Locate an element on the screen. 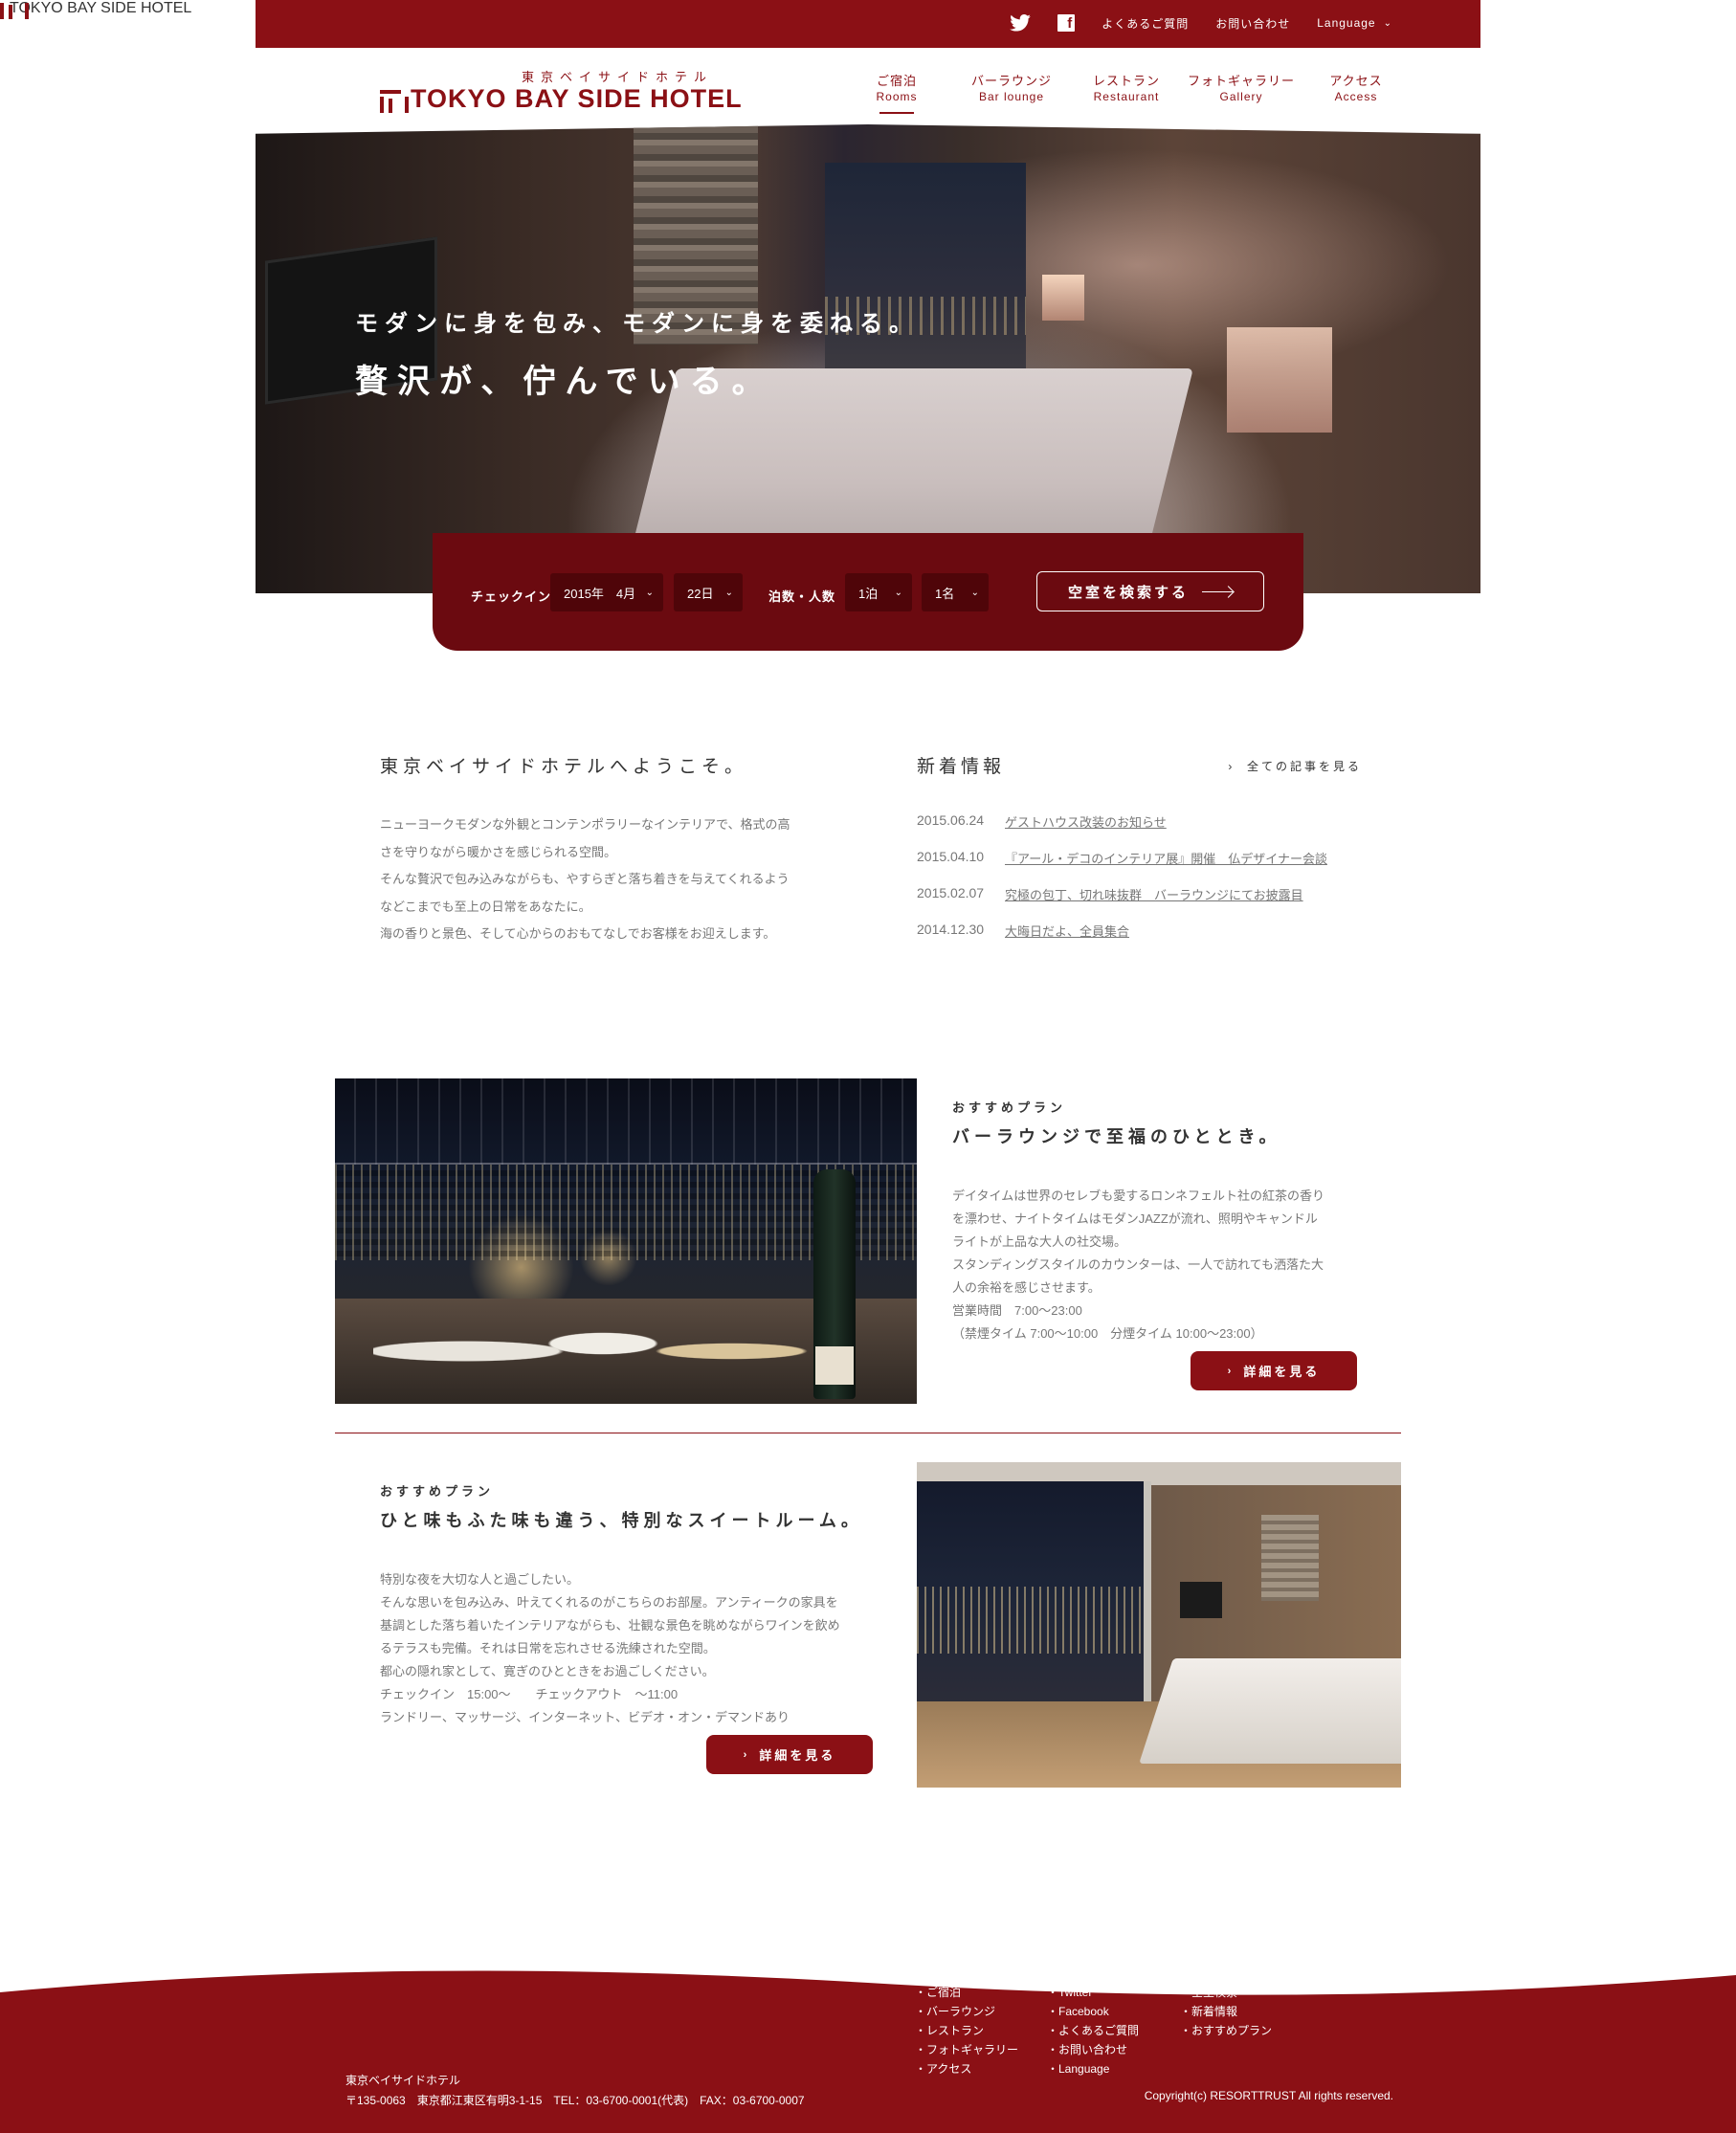 The width and height of the screenshot is (1736, 2133). search-vacancy-label: 空室を検索する is located at coordinates (1128, 593).